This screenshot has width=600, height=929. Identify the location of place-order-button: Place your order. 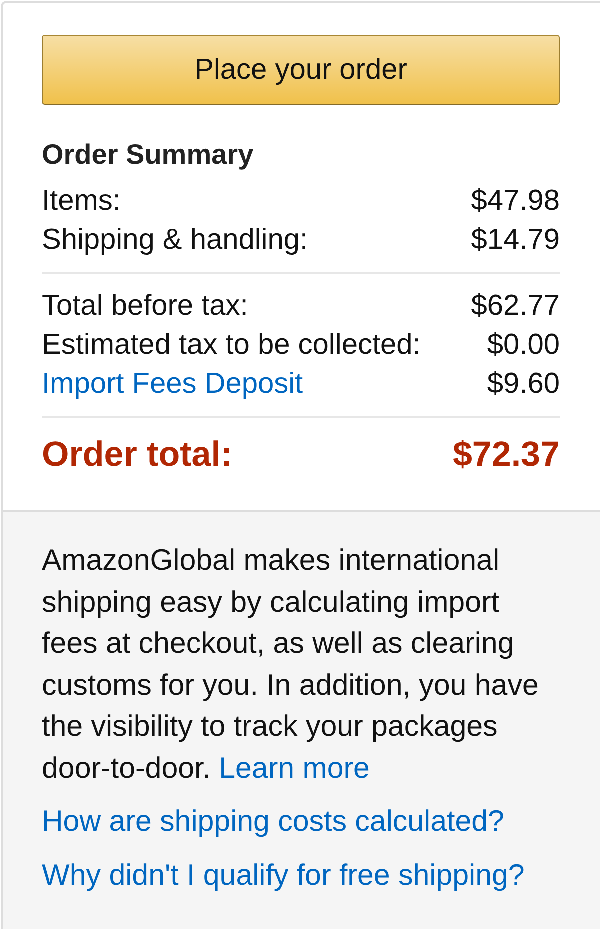
(301, 70).